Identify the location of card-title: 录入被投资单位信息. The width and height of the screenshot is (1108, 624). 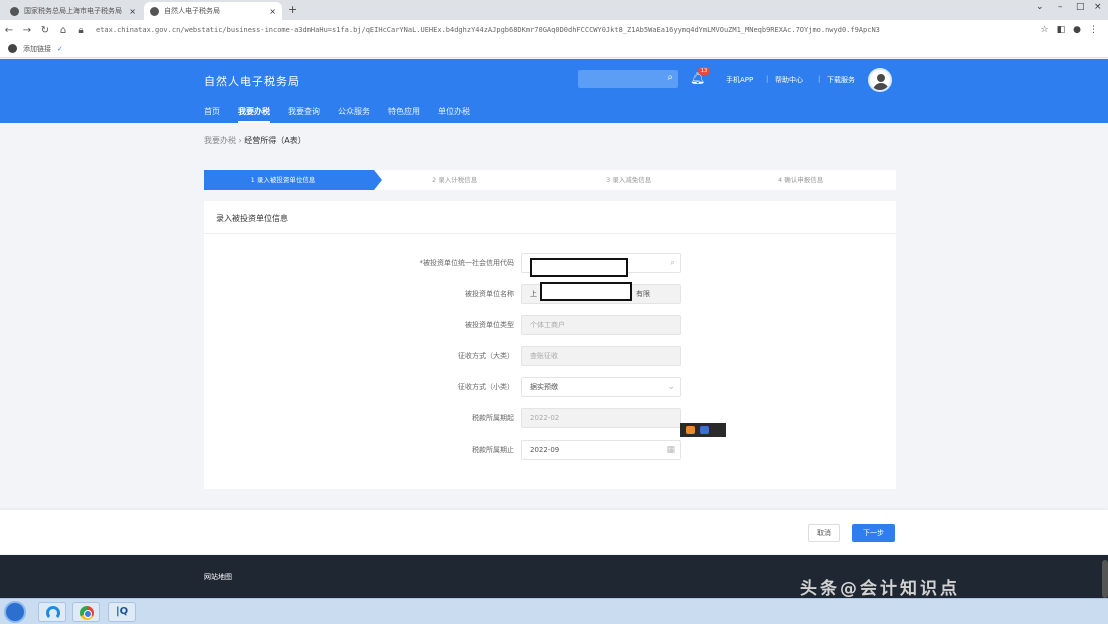
(252, 218).